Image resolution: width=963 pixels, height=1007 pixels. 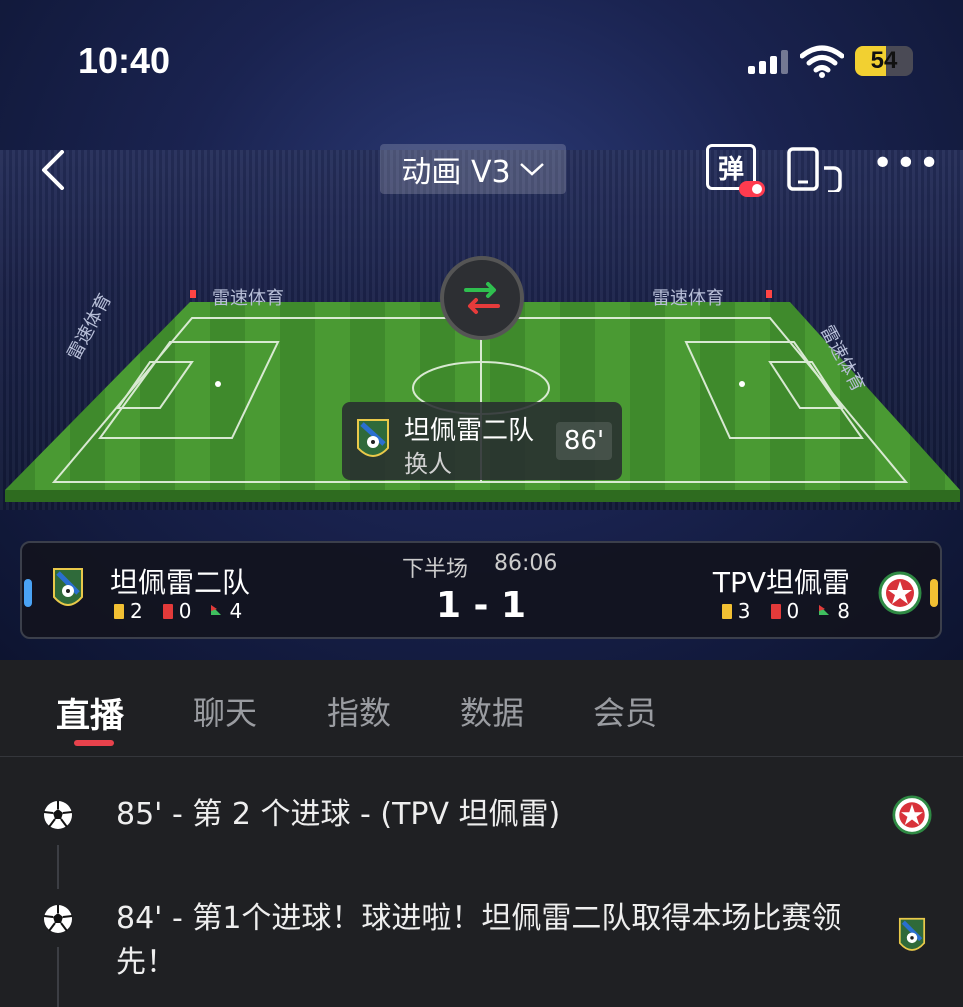 What do you see at coordinates (584, 441) in the screenshot?
I see `event-minute: 86'` at bounding box center [584, 441].